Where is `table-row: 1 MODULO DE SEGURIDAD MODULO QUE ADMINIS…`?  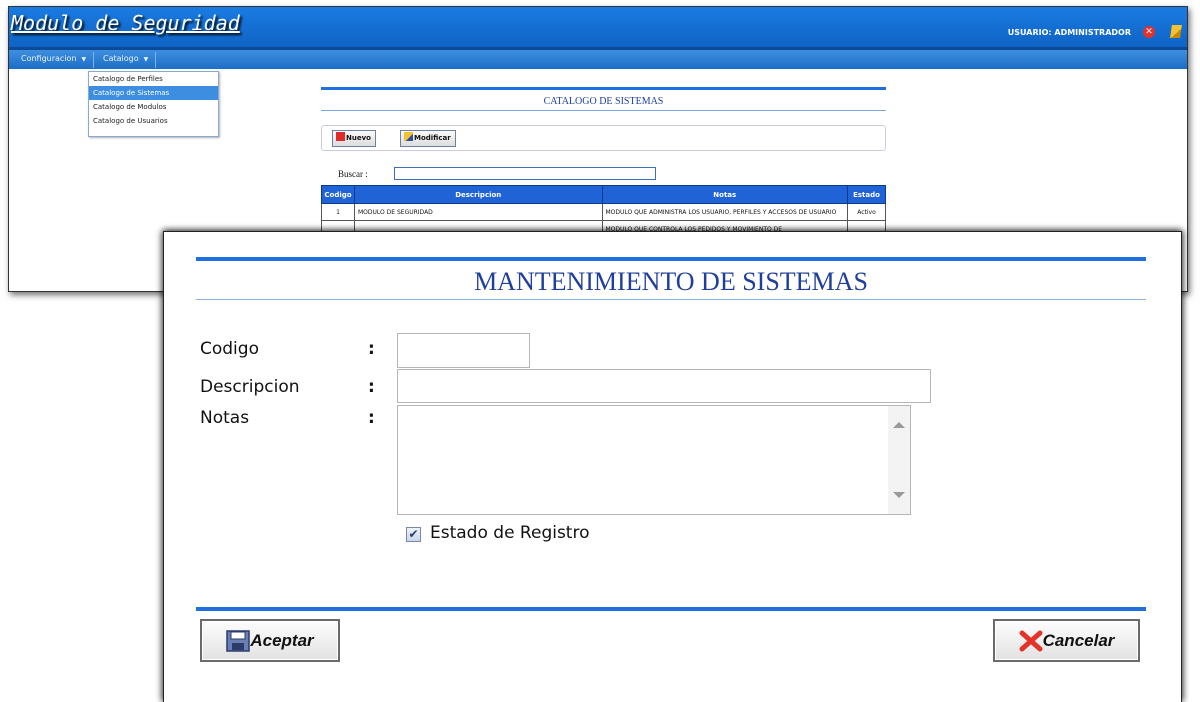
table-row: 1 MODULO DE SEGURIDAD MODULO QUE ADMINIS… is located at coordinates (603, 212).